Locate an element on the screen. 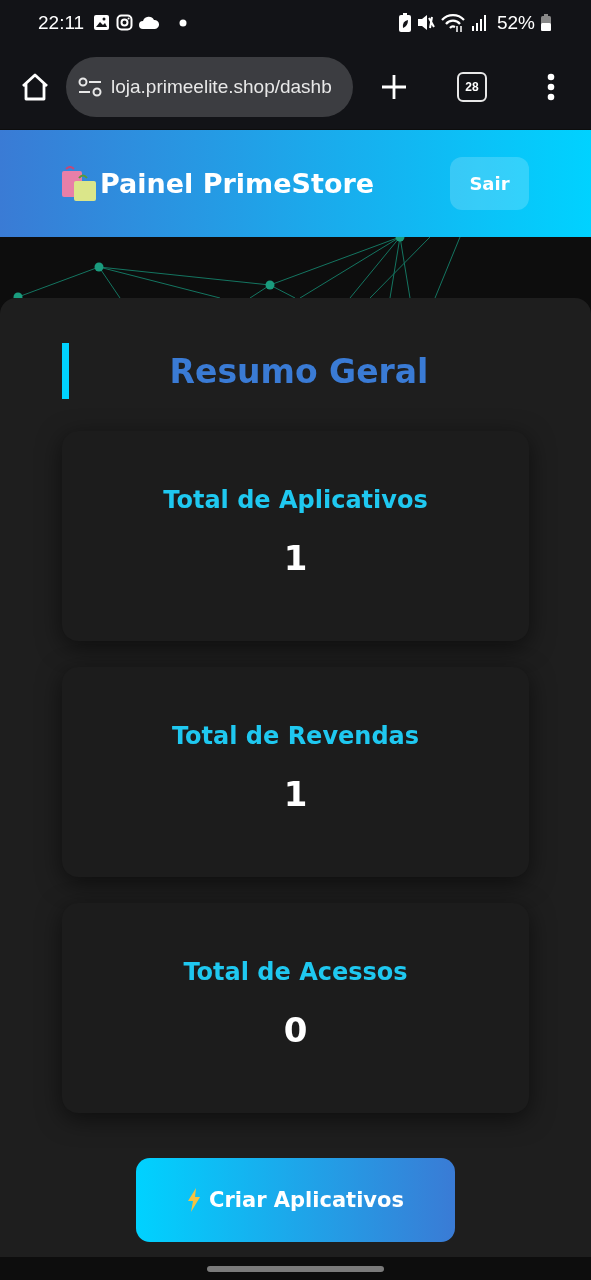 This screenshot has width=591, height=1280. stat-value: 0 is located at coordinates (295, 1030).